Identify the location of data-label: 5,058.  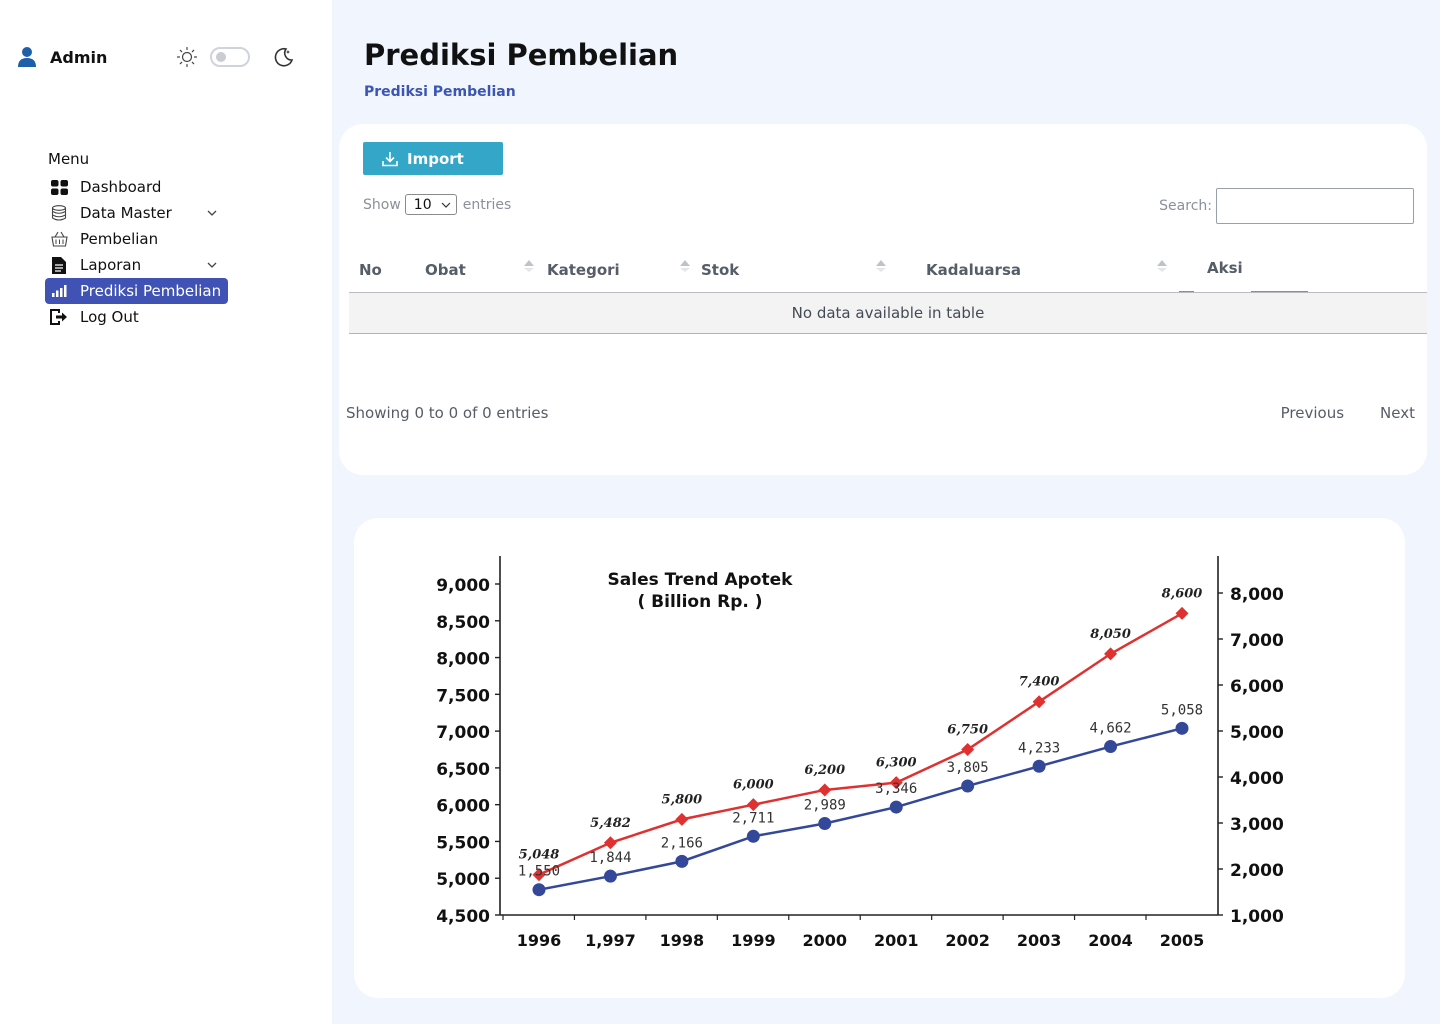
(1182, 710).